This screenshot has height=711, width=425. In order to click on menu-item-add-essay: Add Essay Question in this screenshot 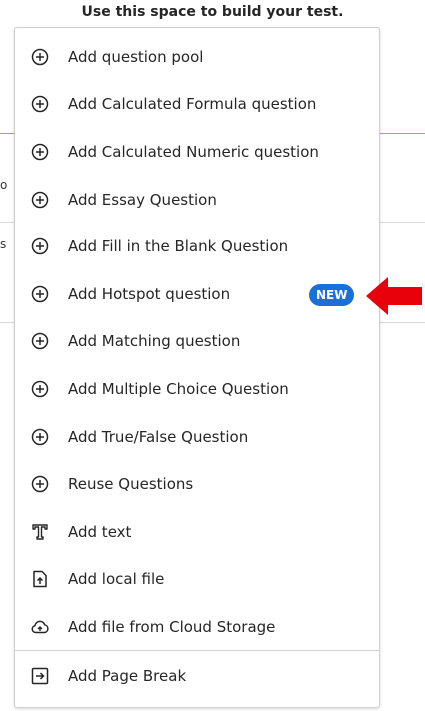, I will do `click(197, 200)`.